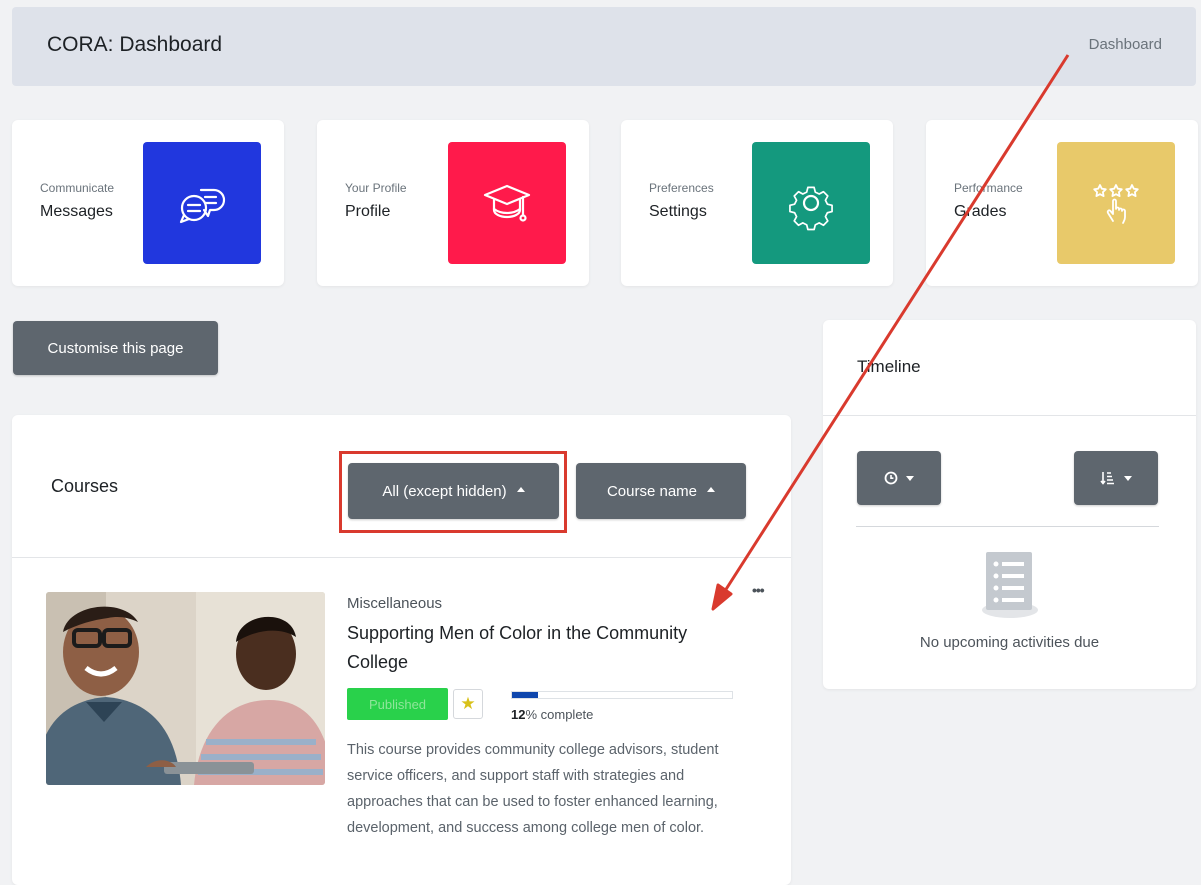  What do you see at coordinates (758, 590) in the screenshot?
I see `course-menu-icon: •••` at bounding box center [758, 590].